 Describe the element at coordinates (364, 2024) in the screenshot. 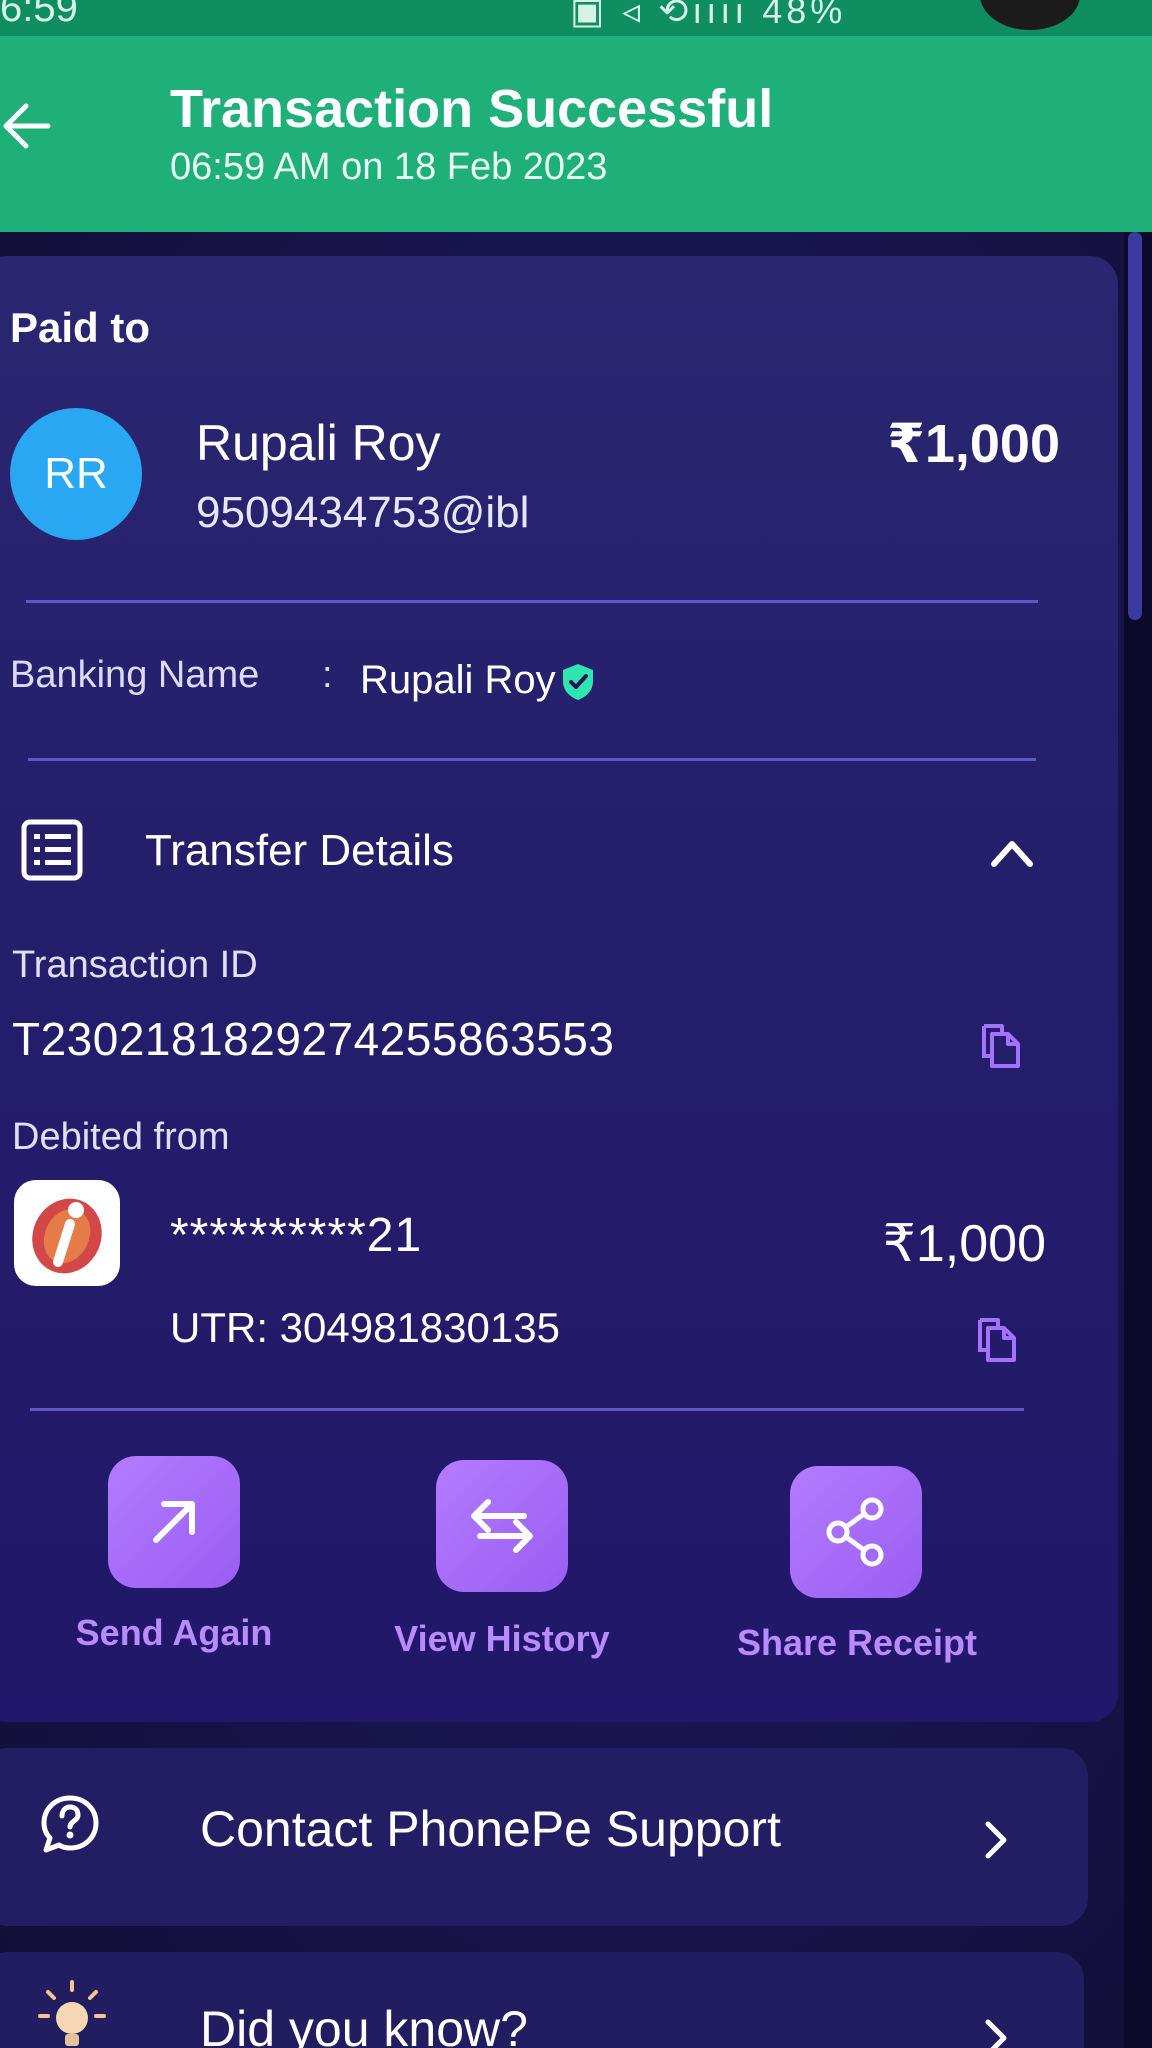

I see `did-you-know-label: Did you know?` at that location.